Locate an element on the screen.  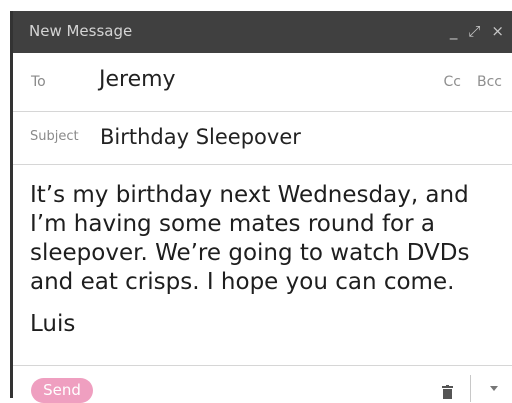
compose-titlebar: New Message _ ⤢ × is located at coordinates (262, 32).